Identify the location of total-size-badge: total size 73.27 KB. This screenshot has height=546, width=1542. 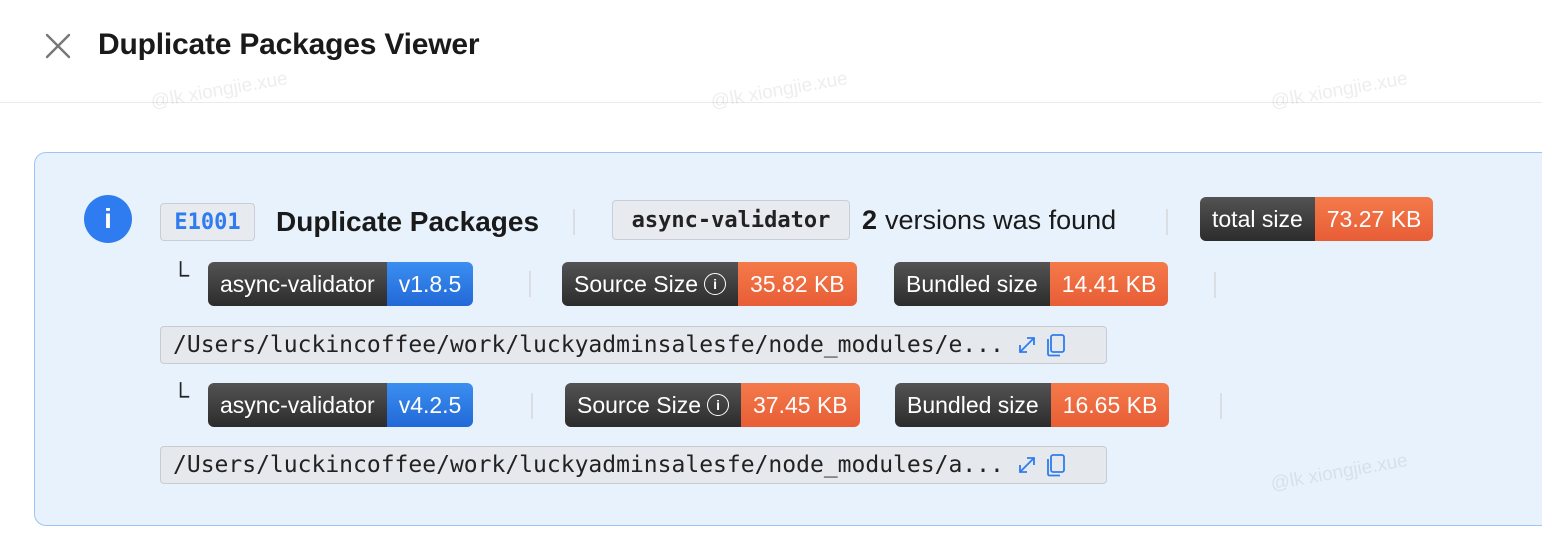
(1317, 219).